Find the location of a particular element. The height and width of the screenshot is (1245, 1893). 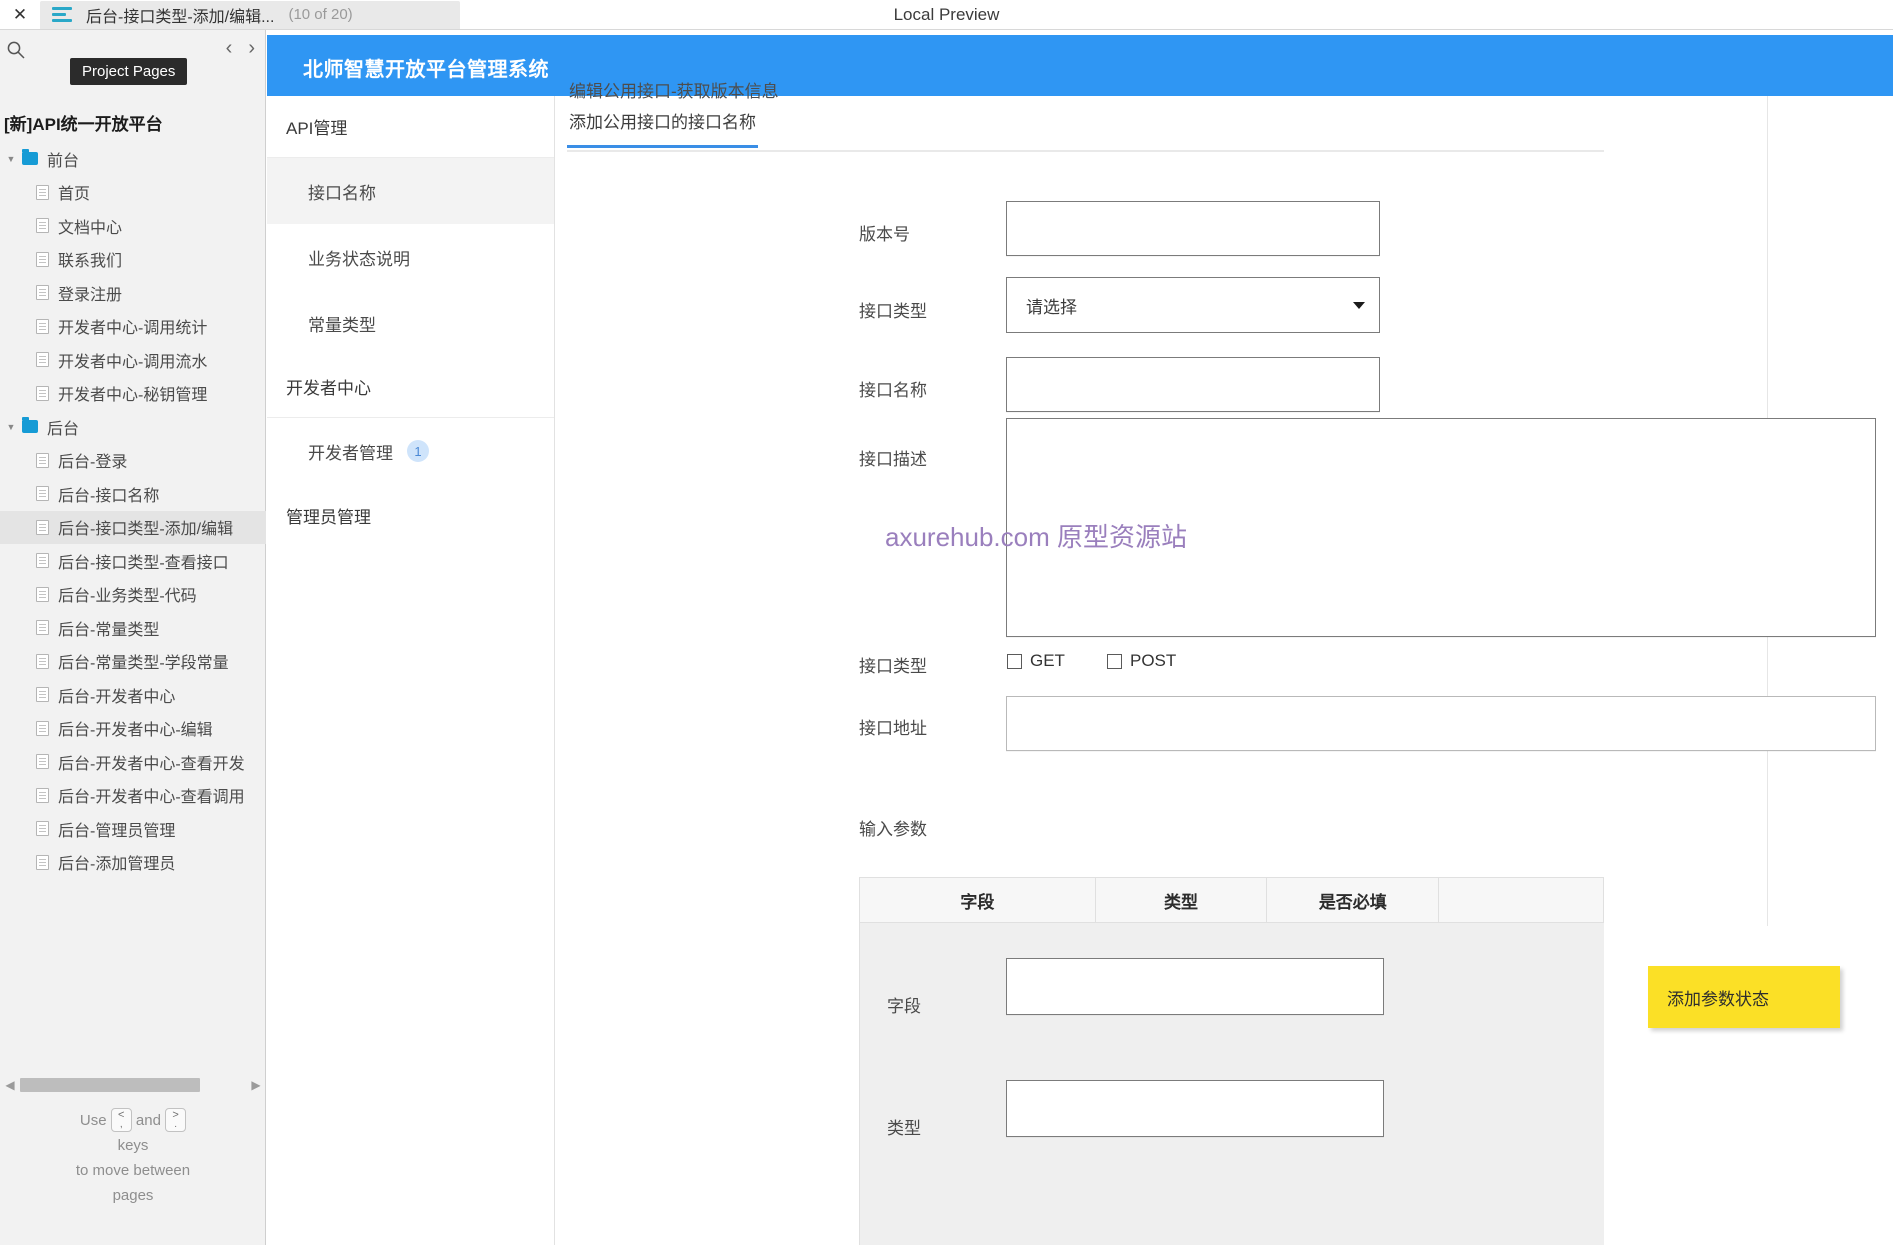

keyboard-help-line3: to move between is located at coordinates (133, 1171).